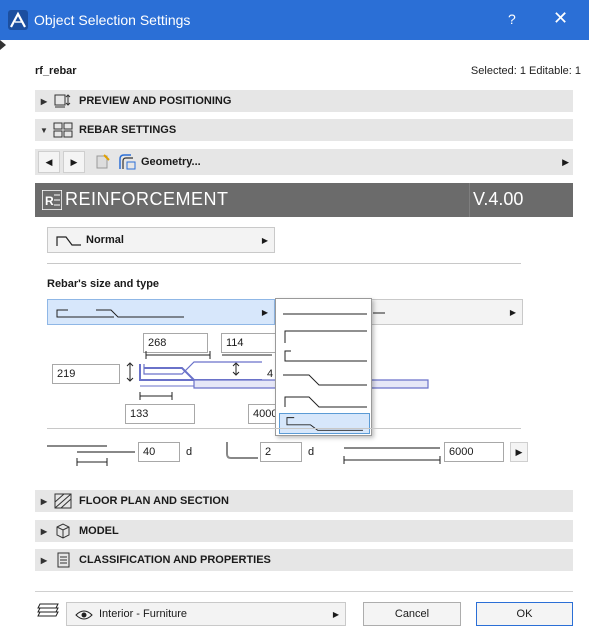 The image size is (589, 639). Describe the element at coordinates (18, 20) in the screenshot. I see `archicad-logo-icon` at that location.